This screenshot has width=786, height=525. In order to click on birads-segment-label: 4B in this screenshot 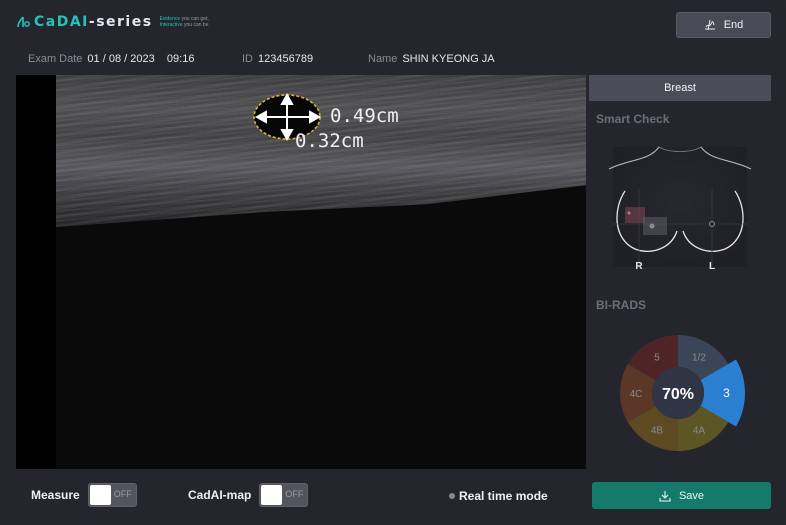, I will do `click(657, 430)`.